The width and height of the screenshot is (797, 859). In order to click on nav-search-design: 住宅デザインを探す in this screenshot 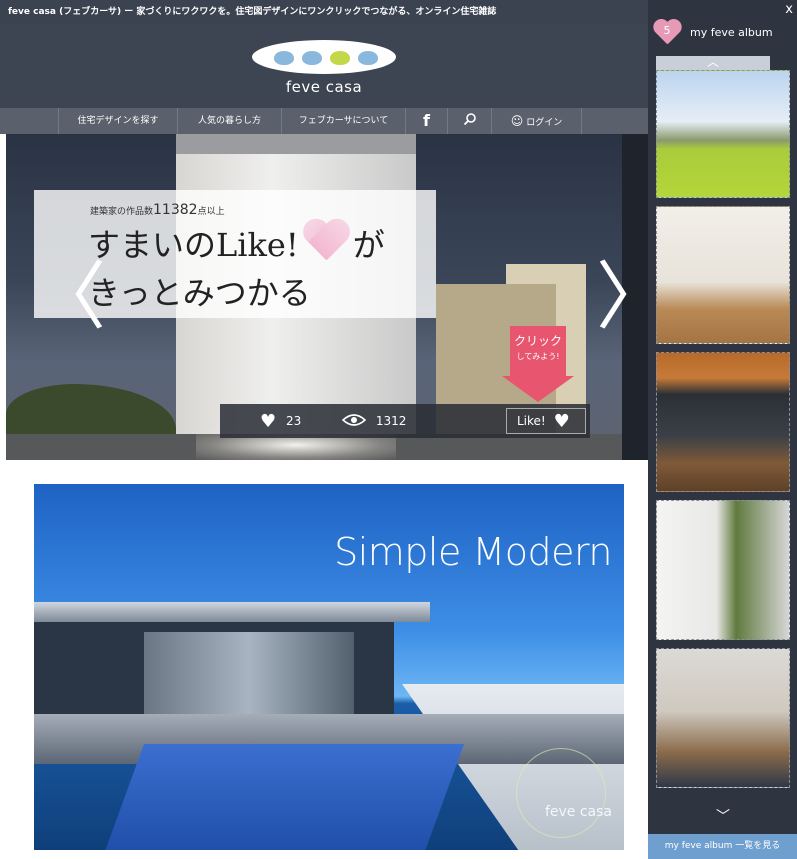, I will do `click(118, 121)`.